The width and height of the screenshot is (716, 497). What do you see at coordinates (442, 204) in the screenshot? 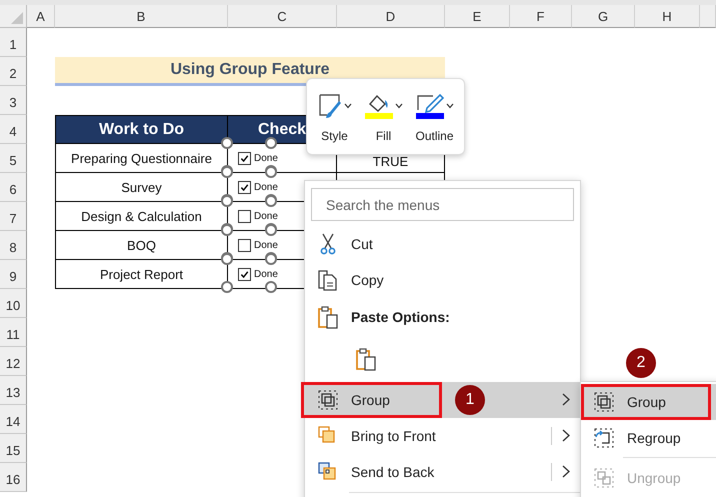
I see `search-field: Search the menus` at bounding box center [442, 204].